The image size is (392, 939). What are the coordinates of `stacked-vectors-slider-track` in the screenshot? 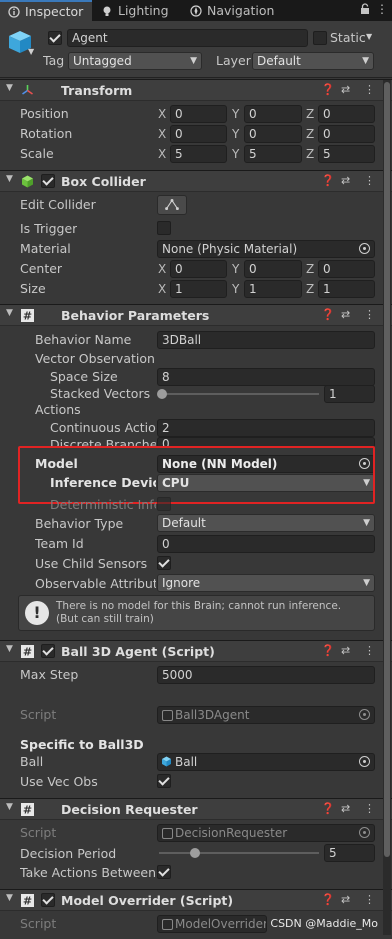 It's located at (239, 394).